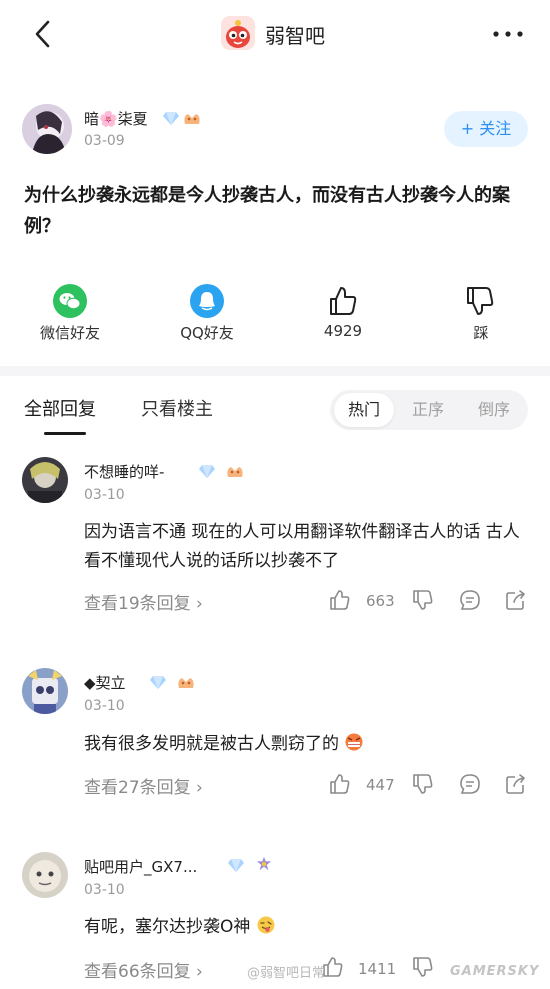  I want to click on post-title: 为什么抄袭永远都是今人抄袭古人，而没有古人抄袭今人的案例？, so click(267, 211).